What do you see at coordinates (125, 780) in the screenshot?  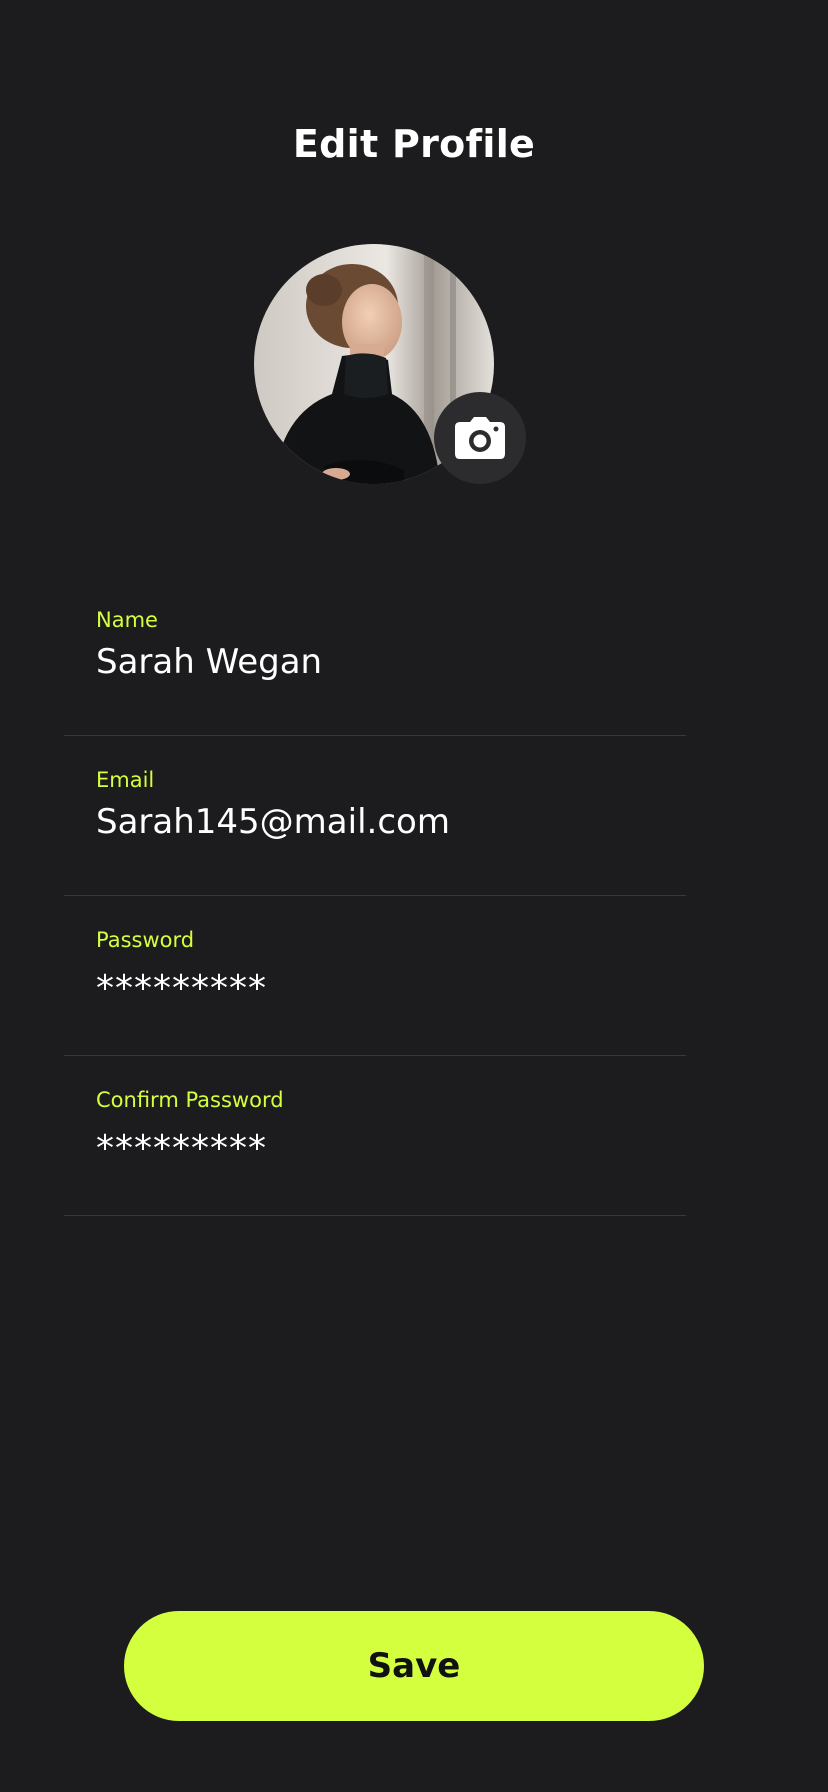 I see `email-label: Email` at bounding box center [125, 780].